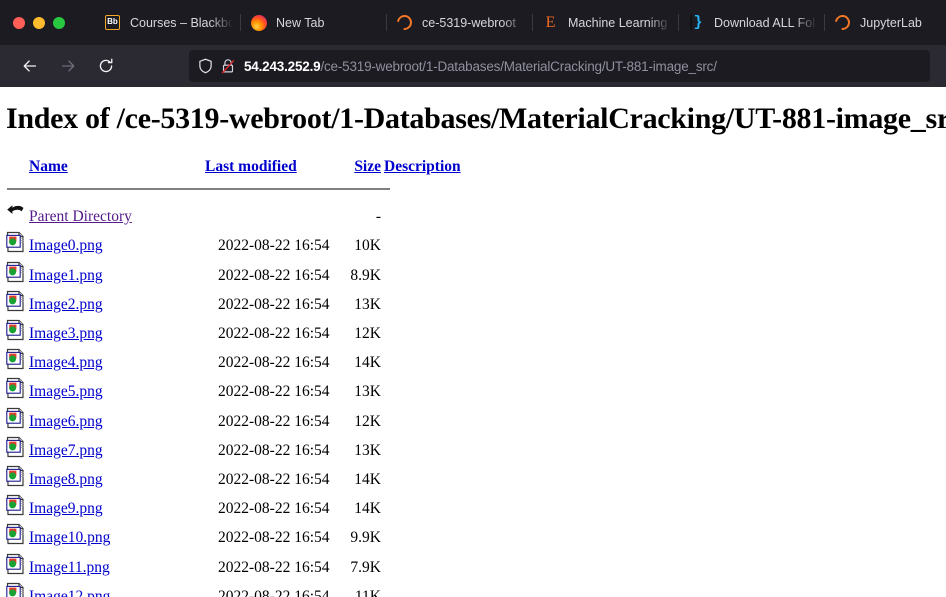 Image resolution: width=946 pixels, height=597 pixels. I want to click on file-link: Image0.png, so click(66, 245).